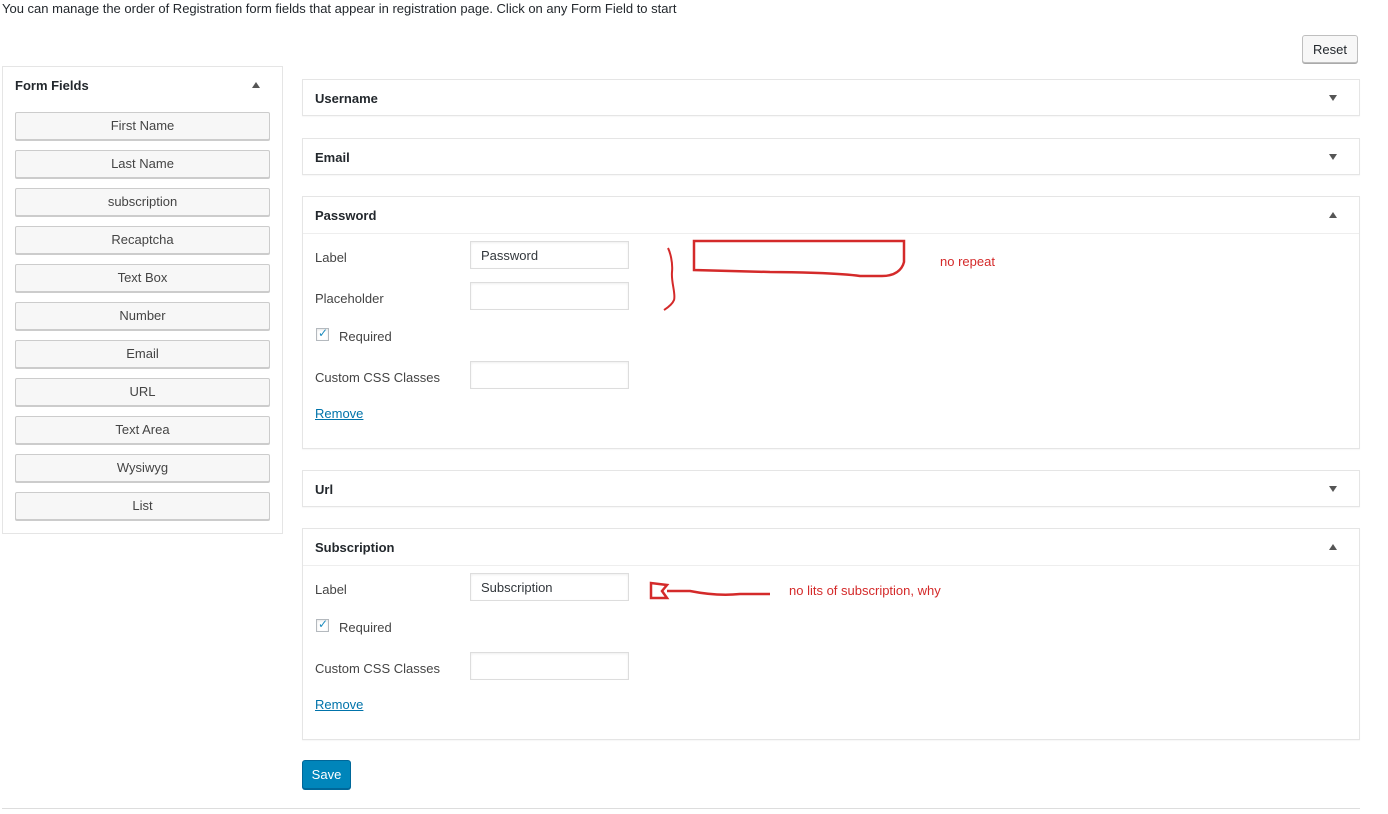 Image resolution: width=1388 pixels, height=814 pixels. What do you see at coordinates (332, 157) in the screenshot?
I see `panel-title: Email` at bounding box center [332, 157].